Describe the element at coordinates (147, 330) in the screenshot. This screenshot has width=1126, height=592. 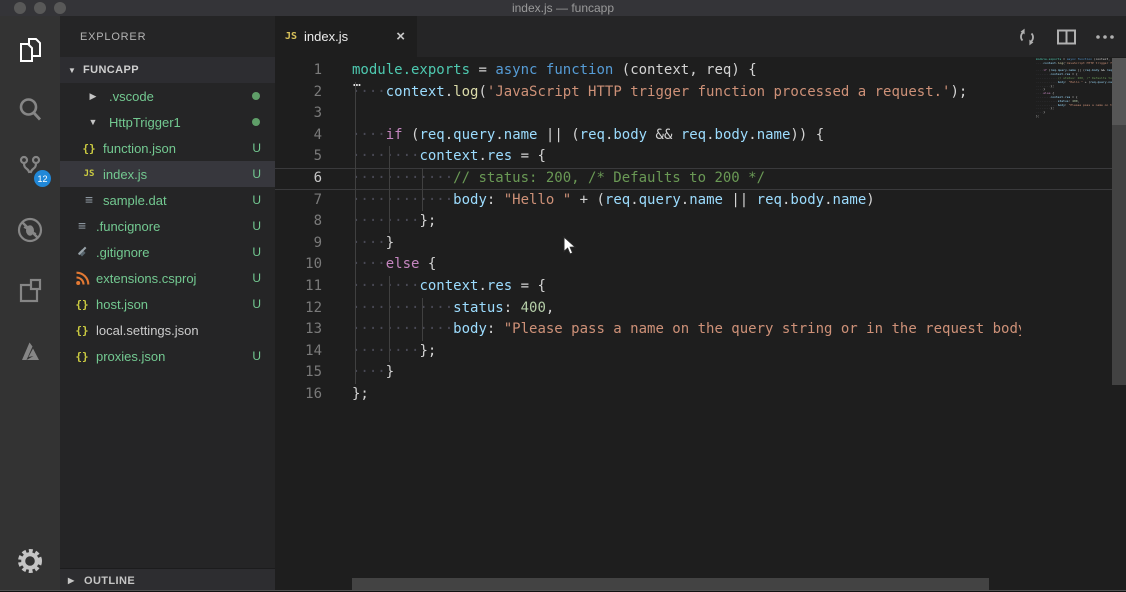
I see `file-label: local.settings.json` at that location.